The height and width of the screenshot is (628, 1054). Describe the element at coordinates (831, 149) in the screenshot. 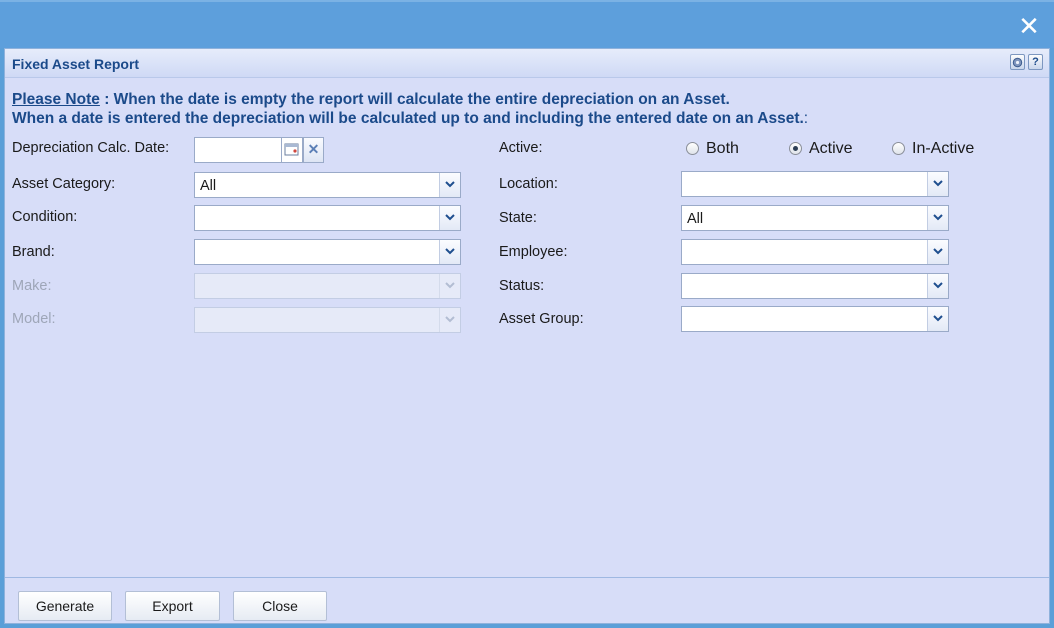

I see `radio-active-label: Active` at that location.